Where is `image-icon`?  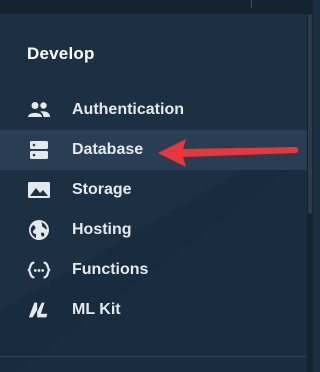
image-icon is located at coordinates (39, 190).